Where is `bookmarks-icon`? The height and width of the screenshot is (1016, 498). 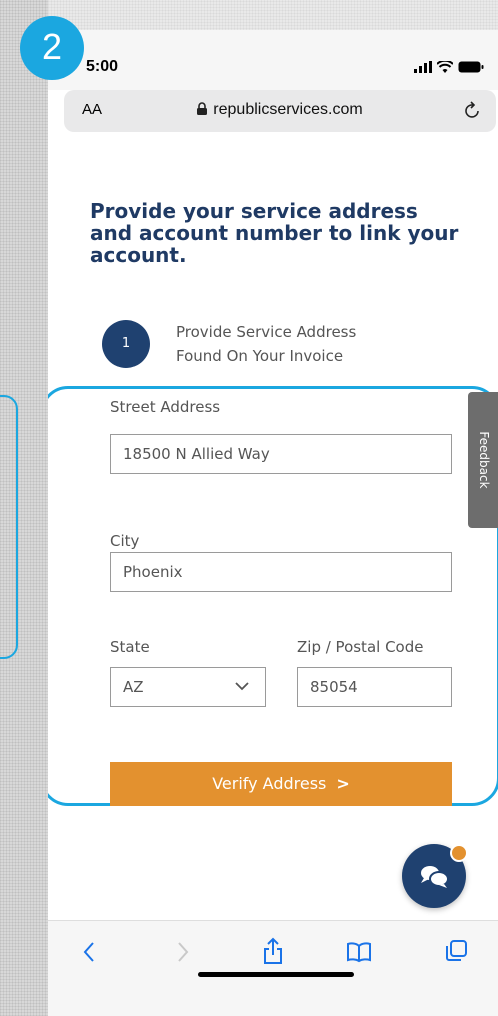 bookmarks-icon is located at coordinates (359, 952).